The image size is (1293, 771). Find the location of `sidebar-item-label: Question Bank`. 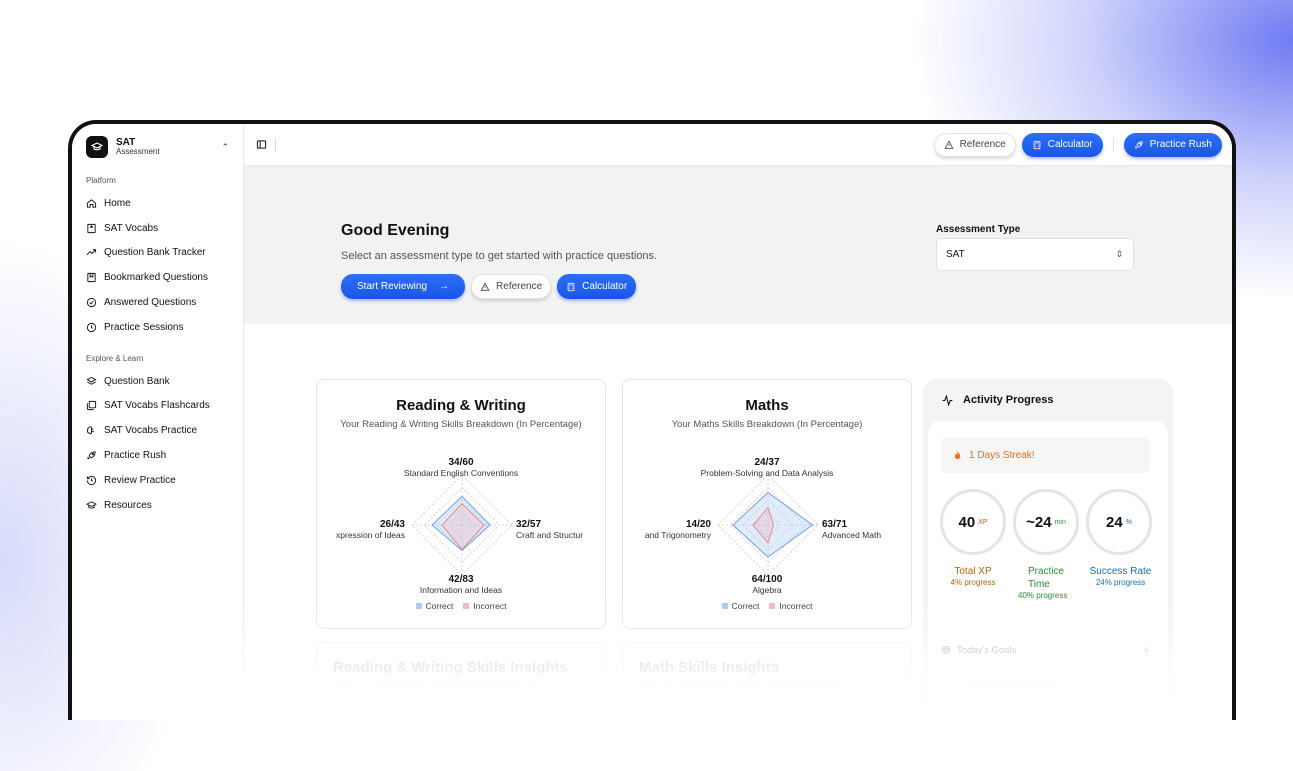

sidebar-item-label: Question Bank is located at coordinates (137, 381).